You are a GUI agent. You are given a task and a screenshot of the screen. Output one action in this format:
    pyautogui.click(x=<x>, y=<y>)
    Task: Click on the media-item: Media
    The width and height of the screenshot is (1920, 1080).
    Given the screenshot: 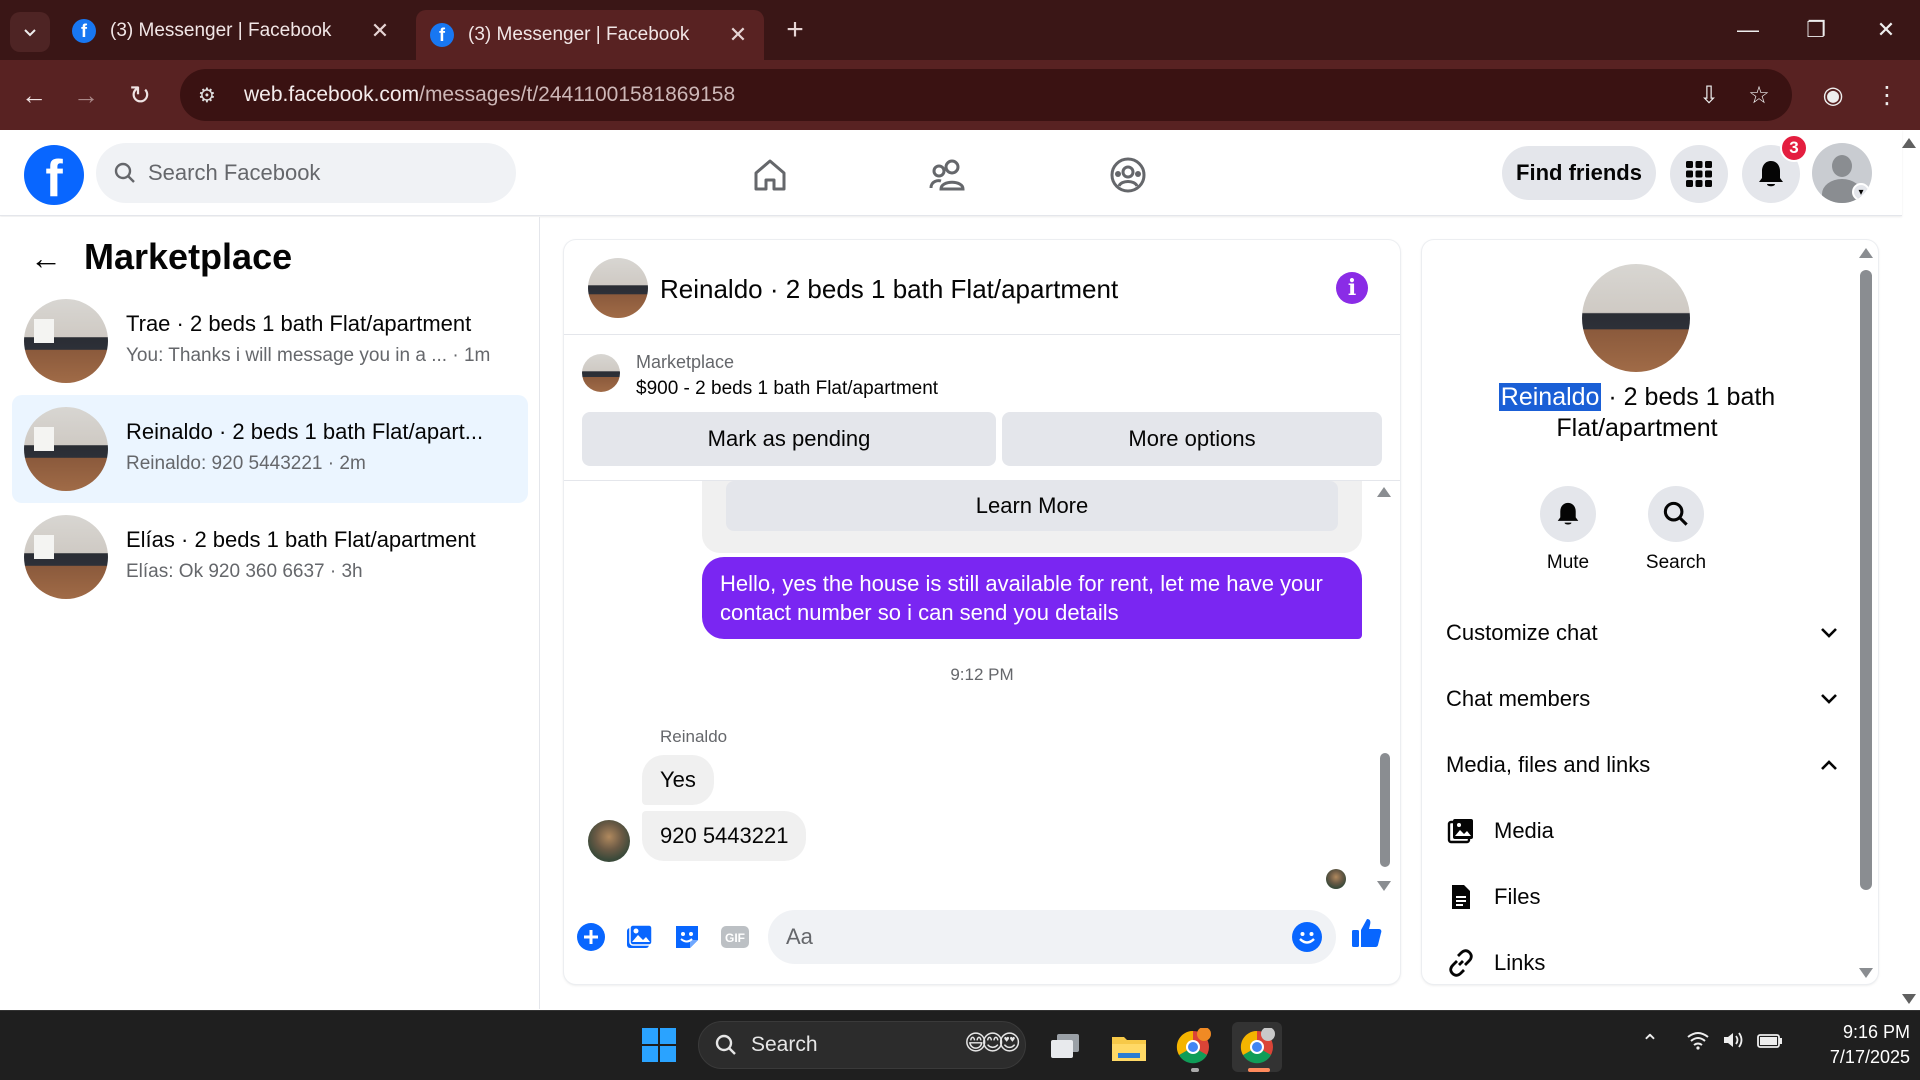 What is the action you would take?
    pyautogui.click(x=1500, y=831)
    